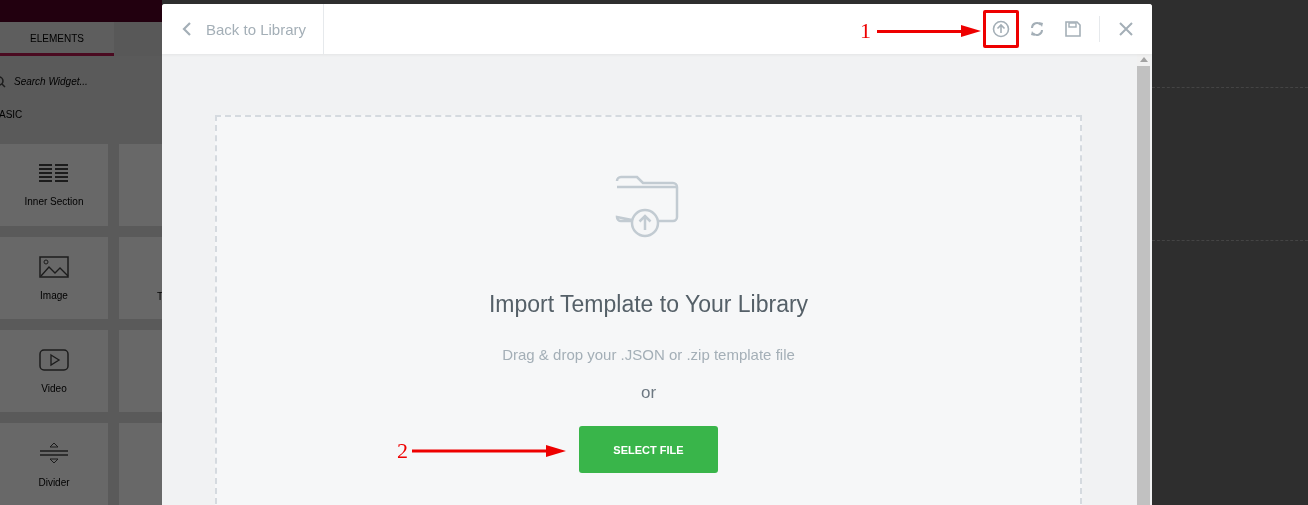 The width and height of the screenshot is (1308, 505). What do you see at coordinates (648, 354) in the screenshot?
I see `drop-hint: Drag & drop your .JSON or .zip template file` at bounding box center [648, 354].